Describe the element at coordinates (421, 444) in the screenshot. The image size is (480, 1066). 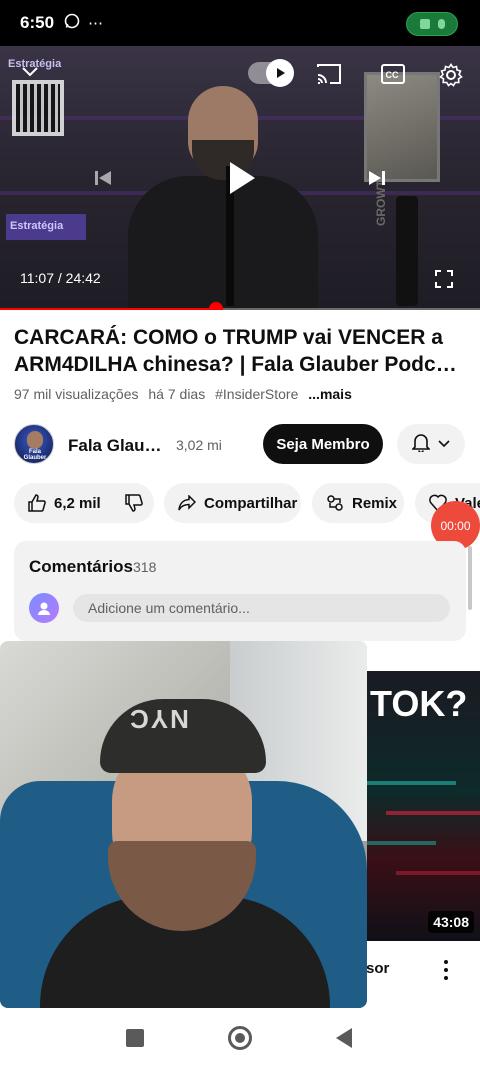
I see `bell-icon` at that location.